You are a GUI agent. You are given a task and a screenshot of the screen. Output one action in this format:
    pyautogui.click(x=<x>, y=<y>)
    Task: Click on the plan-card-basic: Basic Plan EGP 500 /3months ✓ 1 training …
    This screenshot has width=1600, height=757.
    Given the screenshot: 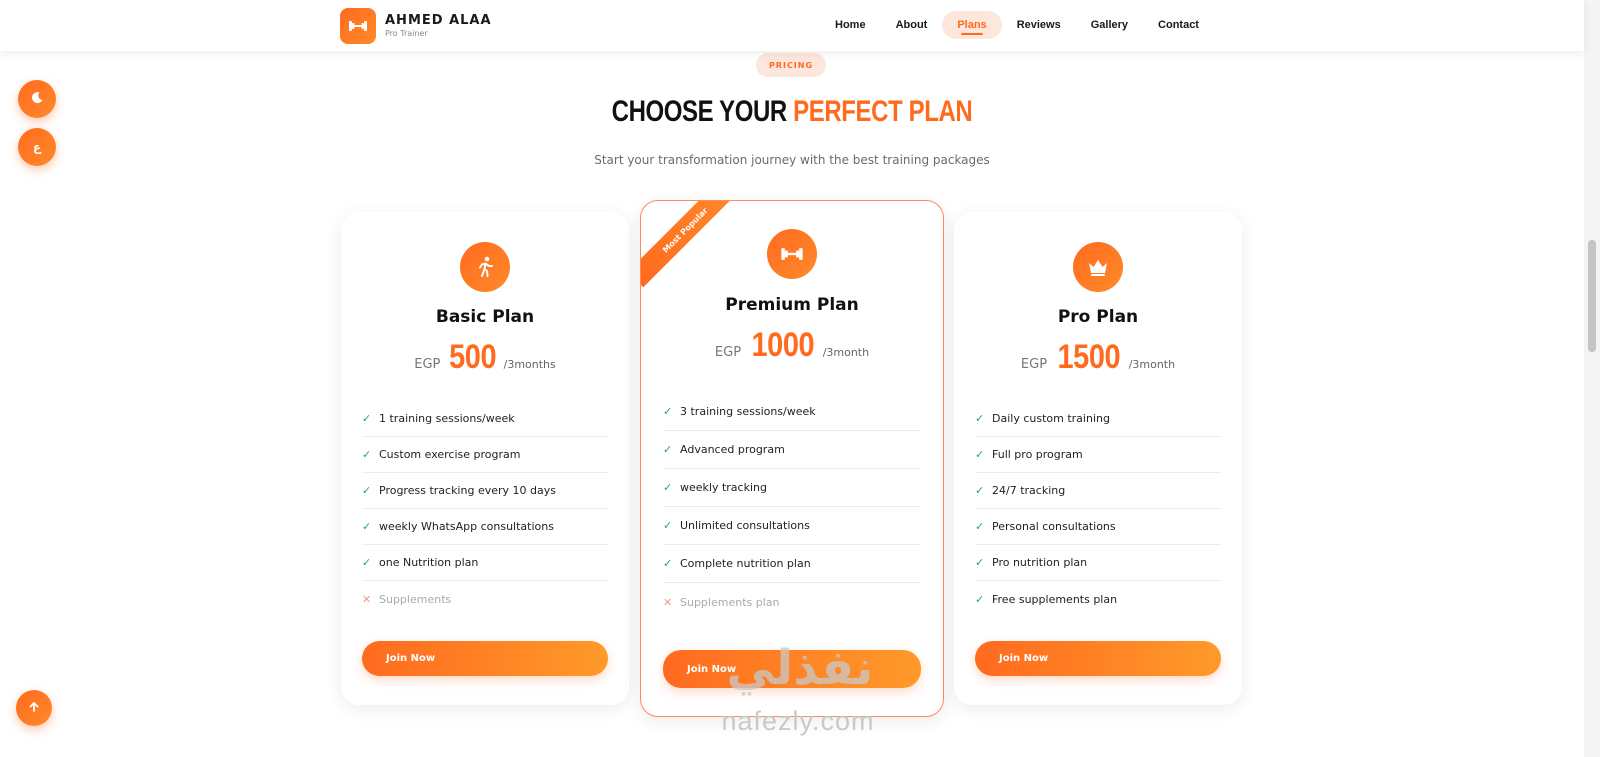 What is the action you would take?
    pyautogui.click(x=485, y=458)
    